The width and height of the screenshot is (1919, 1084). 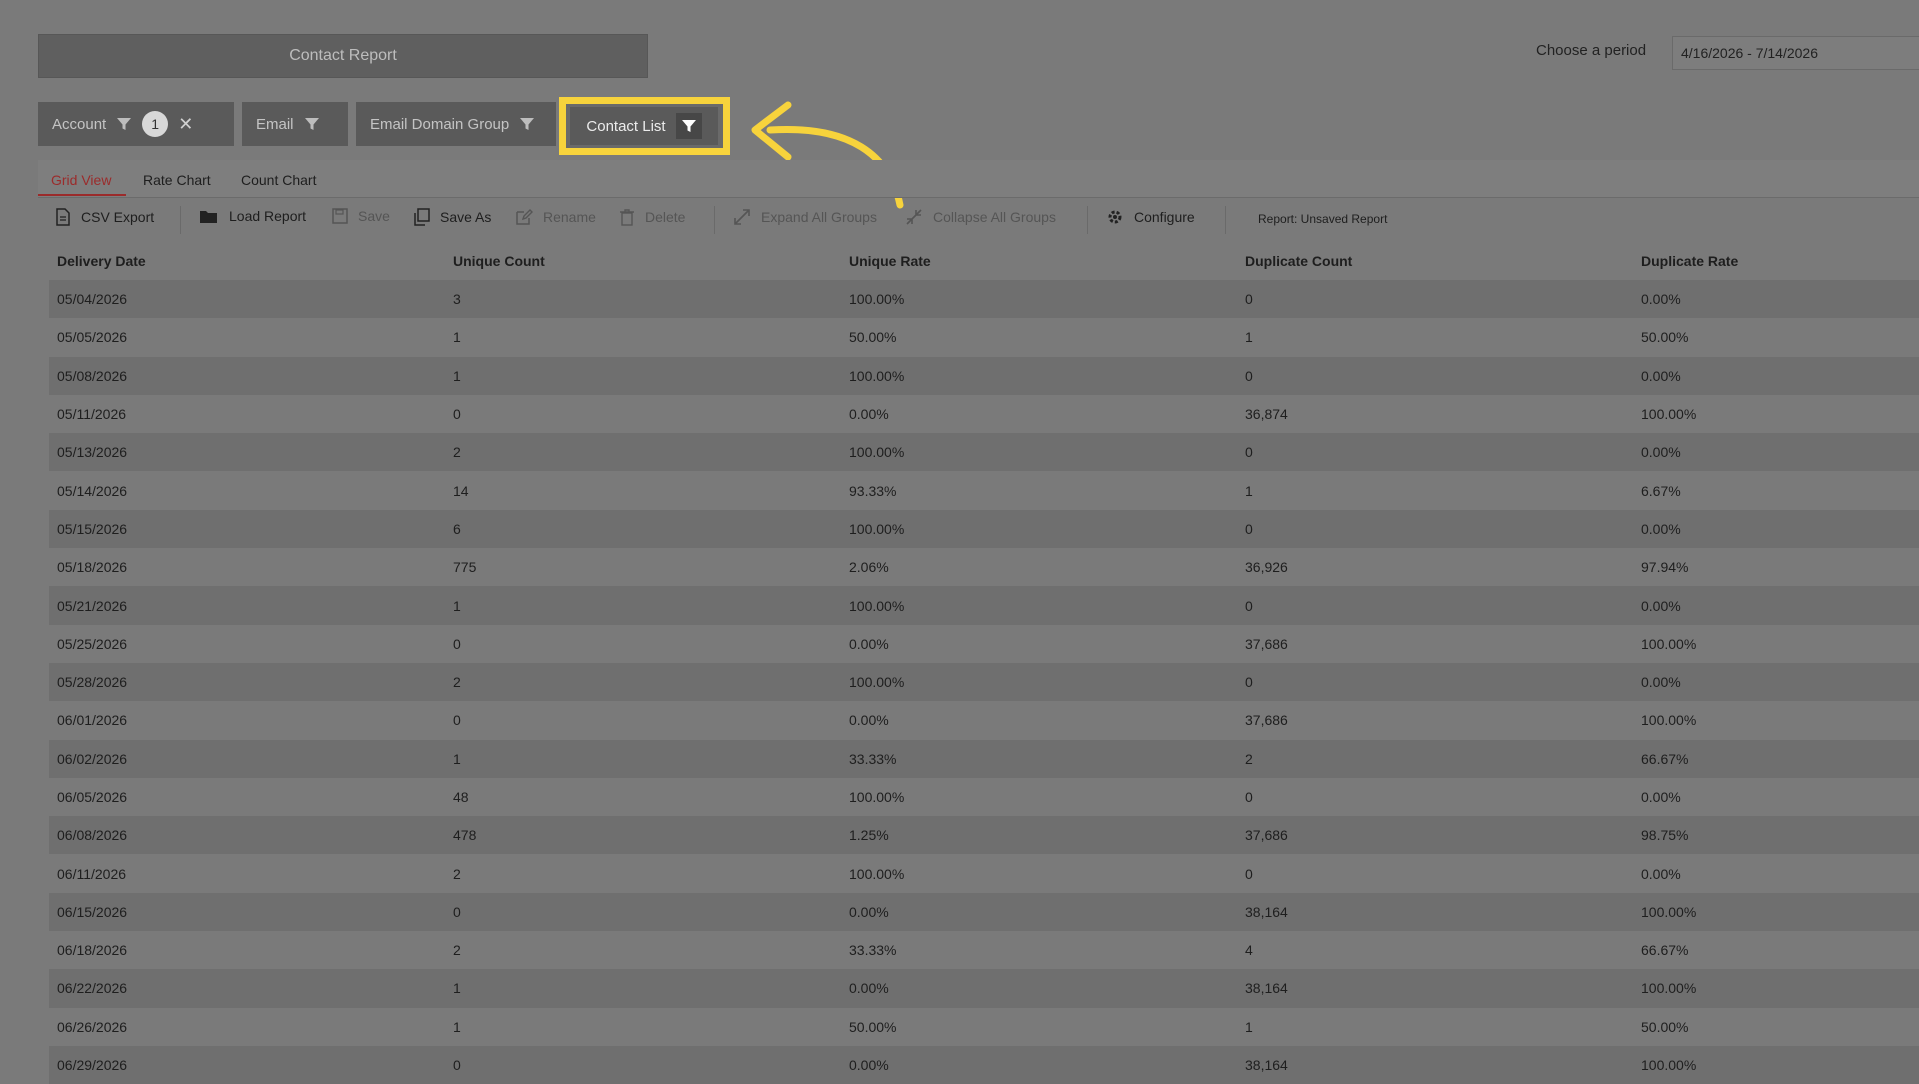 What do you see at coordinates (1776, 261) in the screenshot?
I see `column-header-duplicate-rate: Duplicate Rate` at bounding box center [1776, 261].